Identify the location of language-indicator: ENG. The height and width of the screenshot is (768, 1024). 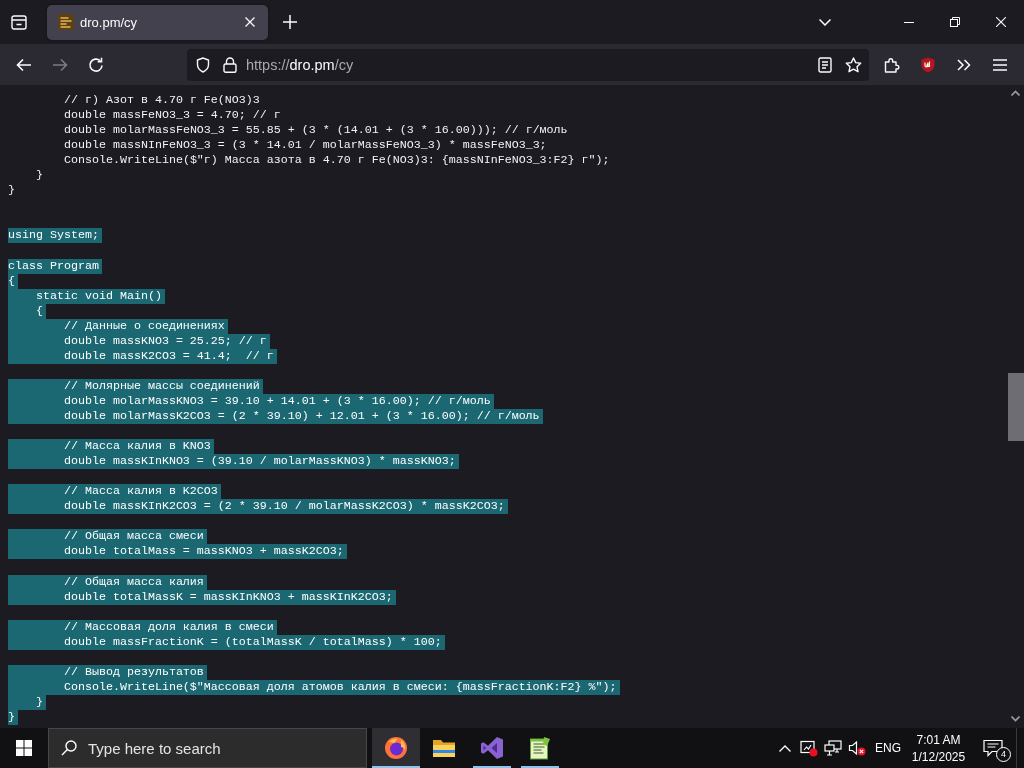
(888, 748).